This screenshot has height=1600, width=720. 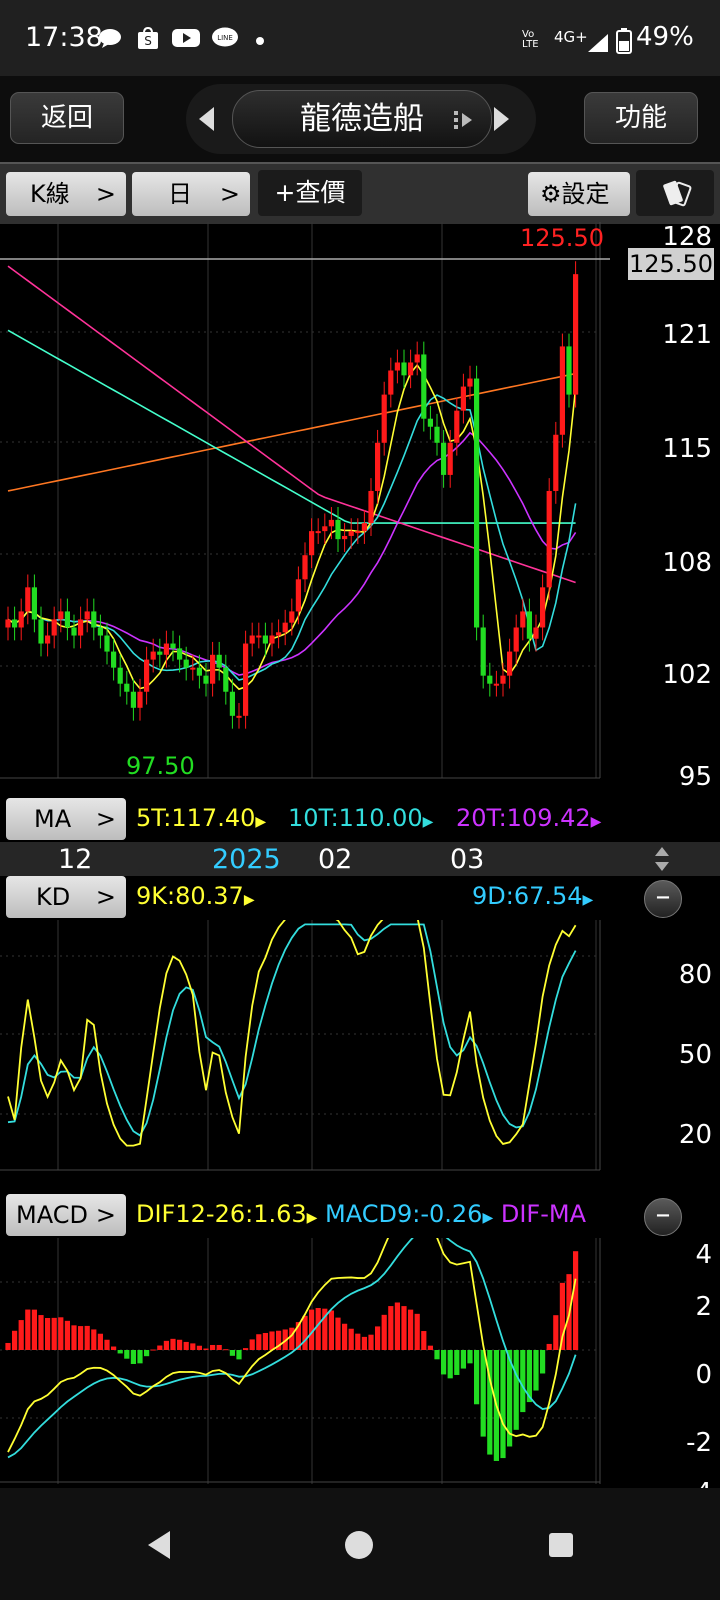 I want to click on macd-chart, so click(x=305, y=1363).